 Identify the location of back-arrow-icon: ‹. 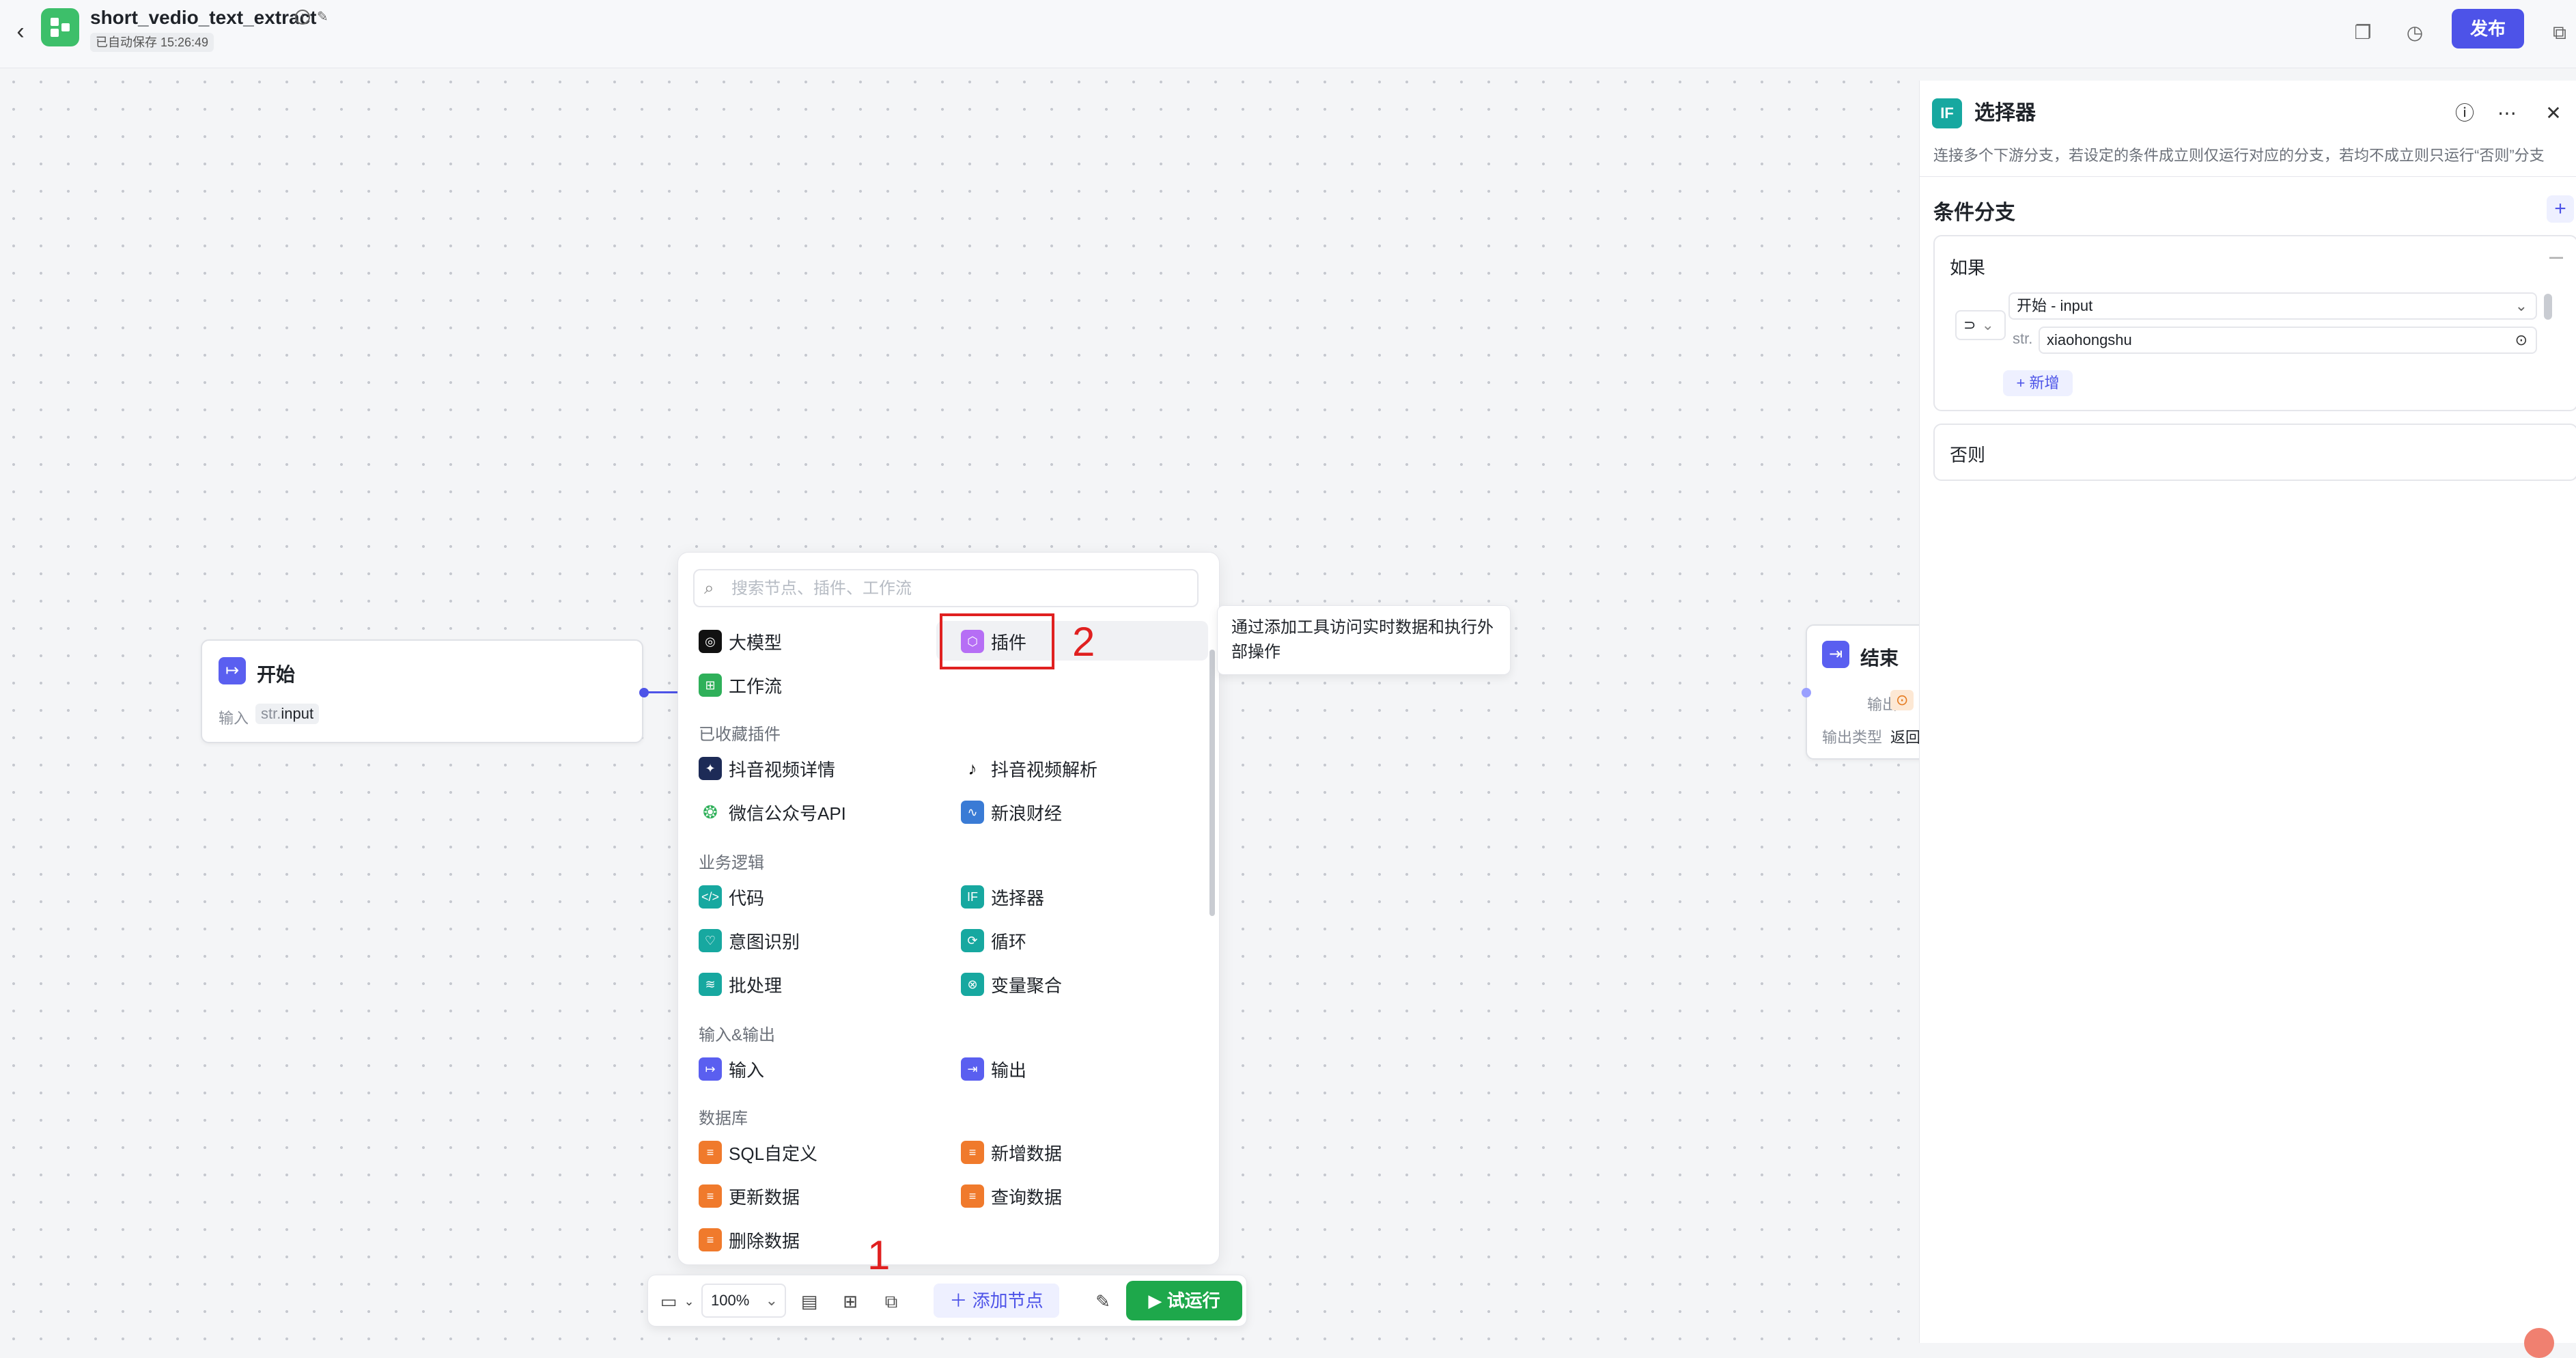
(20, 31).